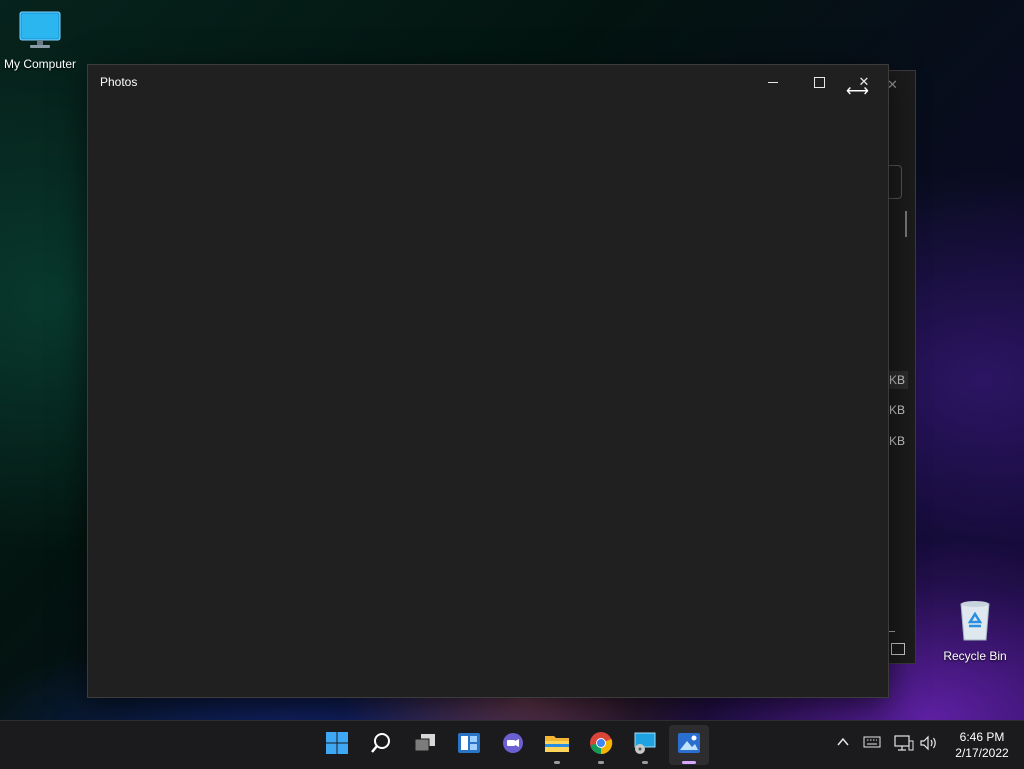  What do you see at coordinates (982, 753) in the screenshot?
I see `clock-date: 2/17/2022` at bounding box center [982, 753].